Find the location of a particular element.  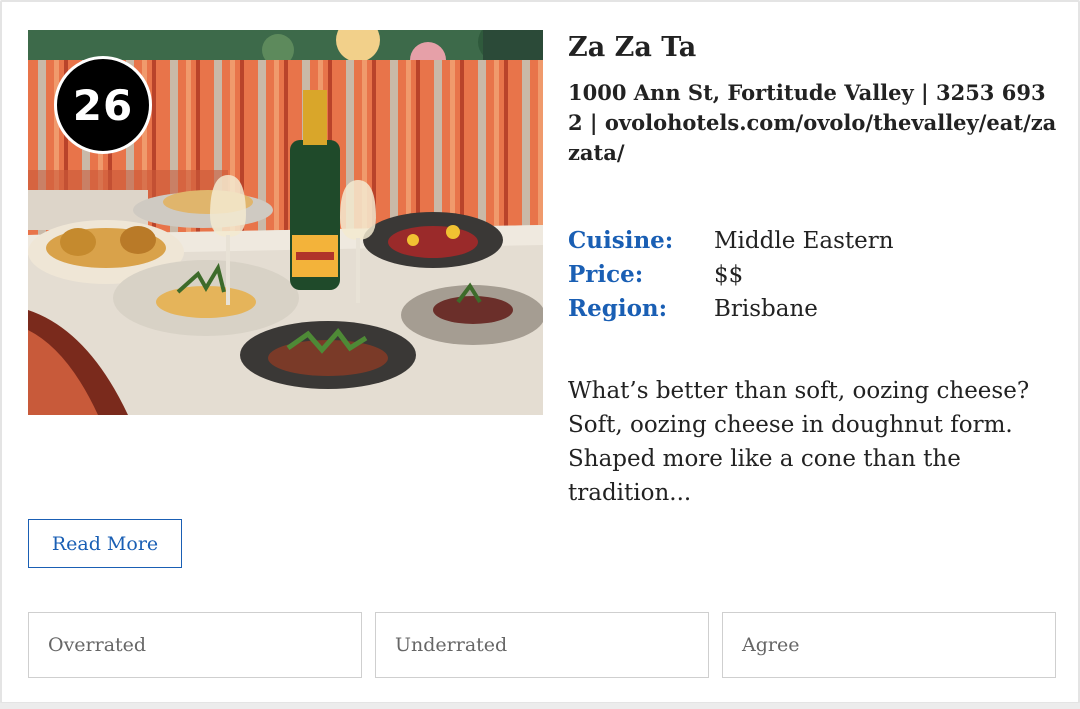

cuisine-label: Cuisine: is located at coordinates (621, 240).